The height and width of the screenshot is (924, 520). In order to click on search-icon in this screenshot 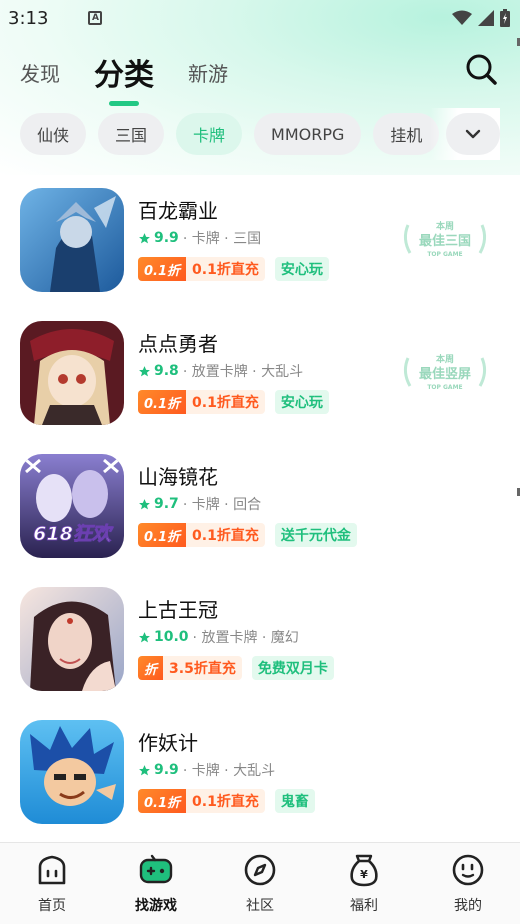, I will do `click(481, 69)`.